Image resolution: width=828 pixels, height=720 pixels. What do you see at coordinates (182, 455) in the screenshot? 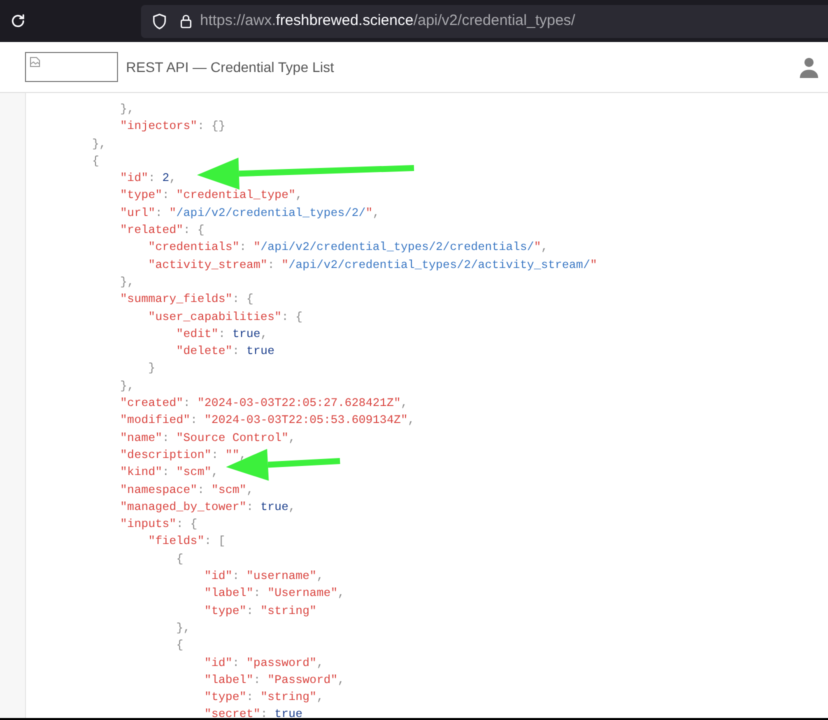
I see `code-line: "description": "",` at bounding box center [182, 455].